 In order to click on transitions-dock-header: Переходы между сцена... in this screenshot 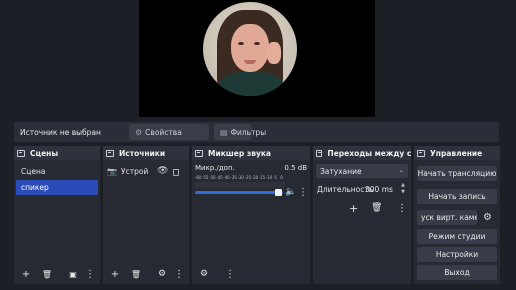, I will do `click(362, 153)`.